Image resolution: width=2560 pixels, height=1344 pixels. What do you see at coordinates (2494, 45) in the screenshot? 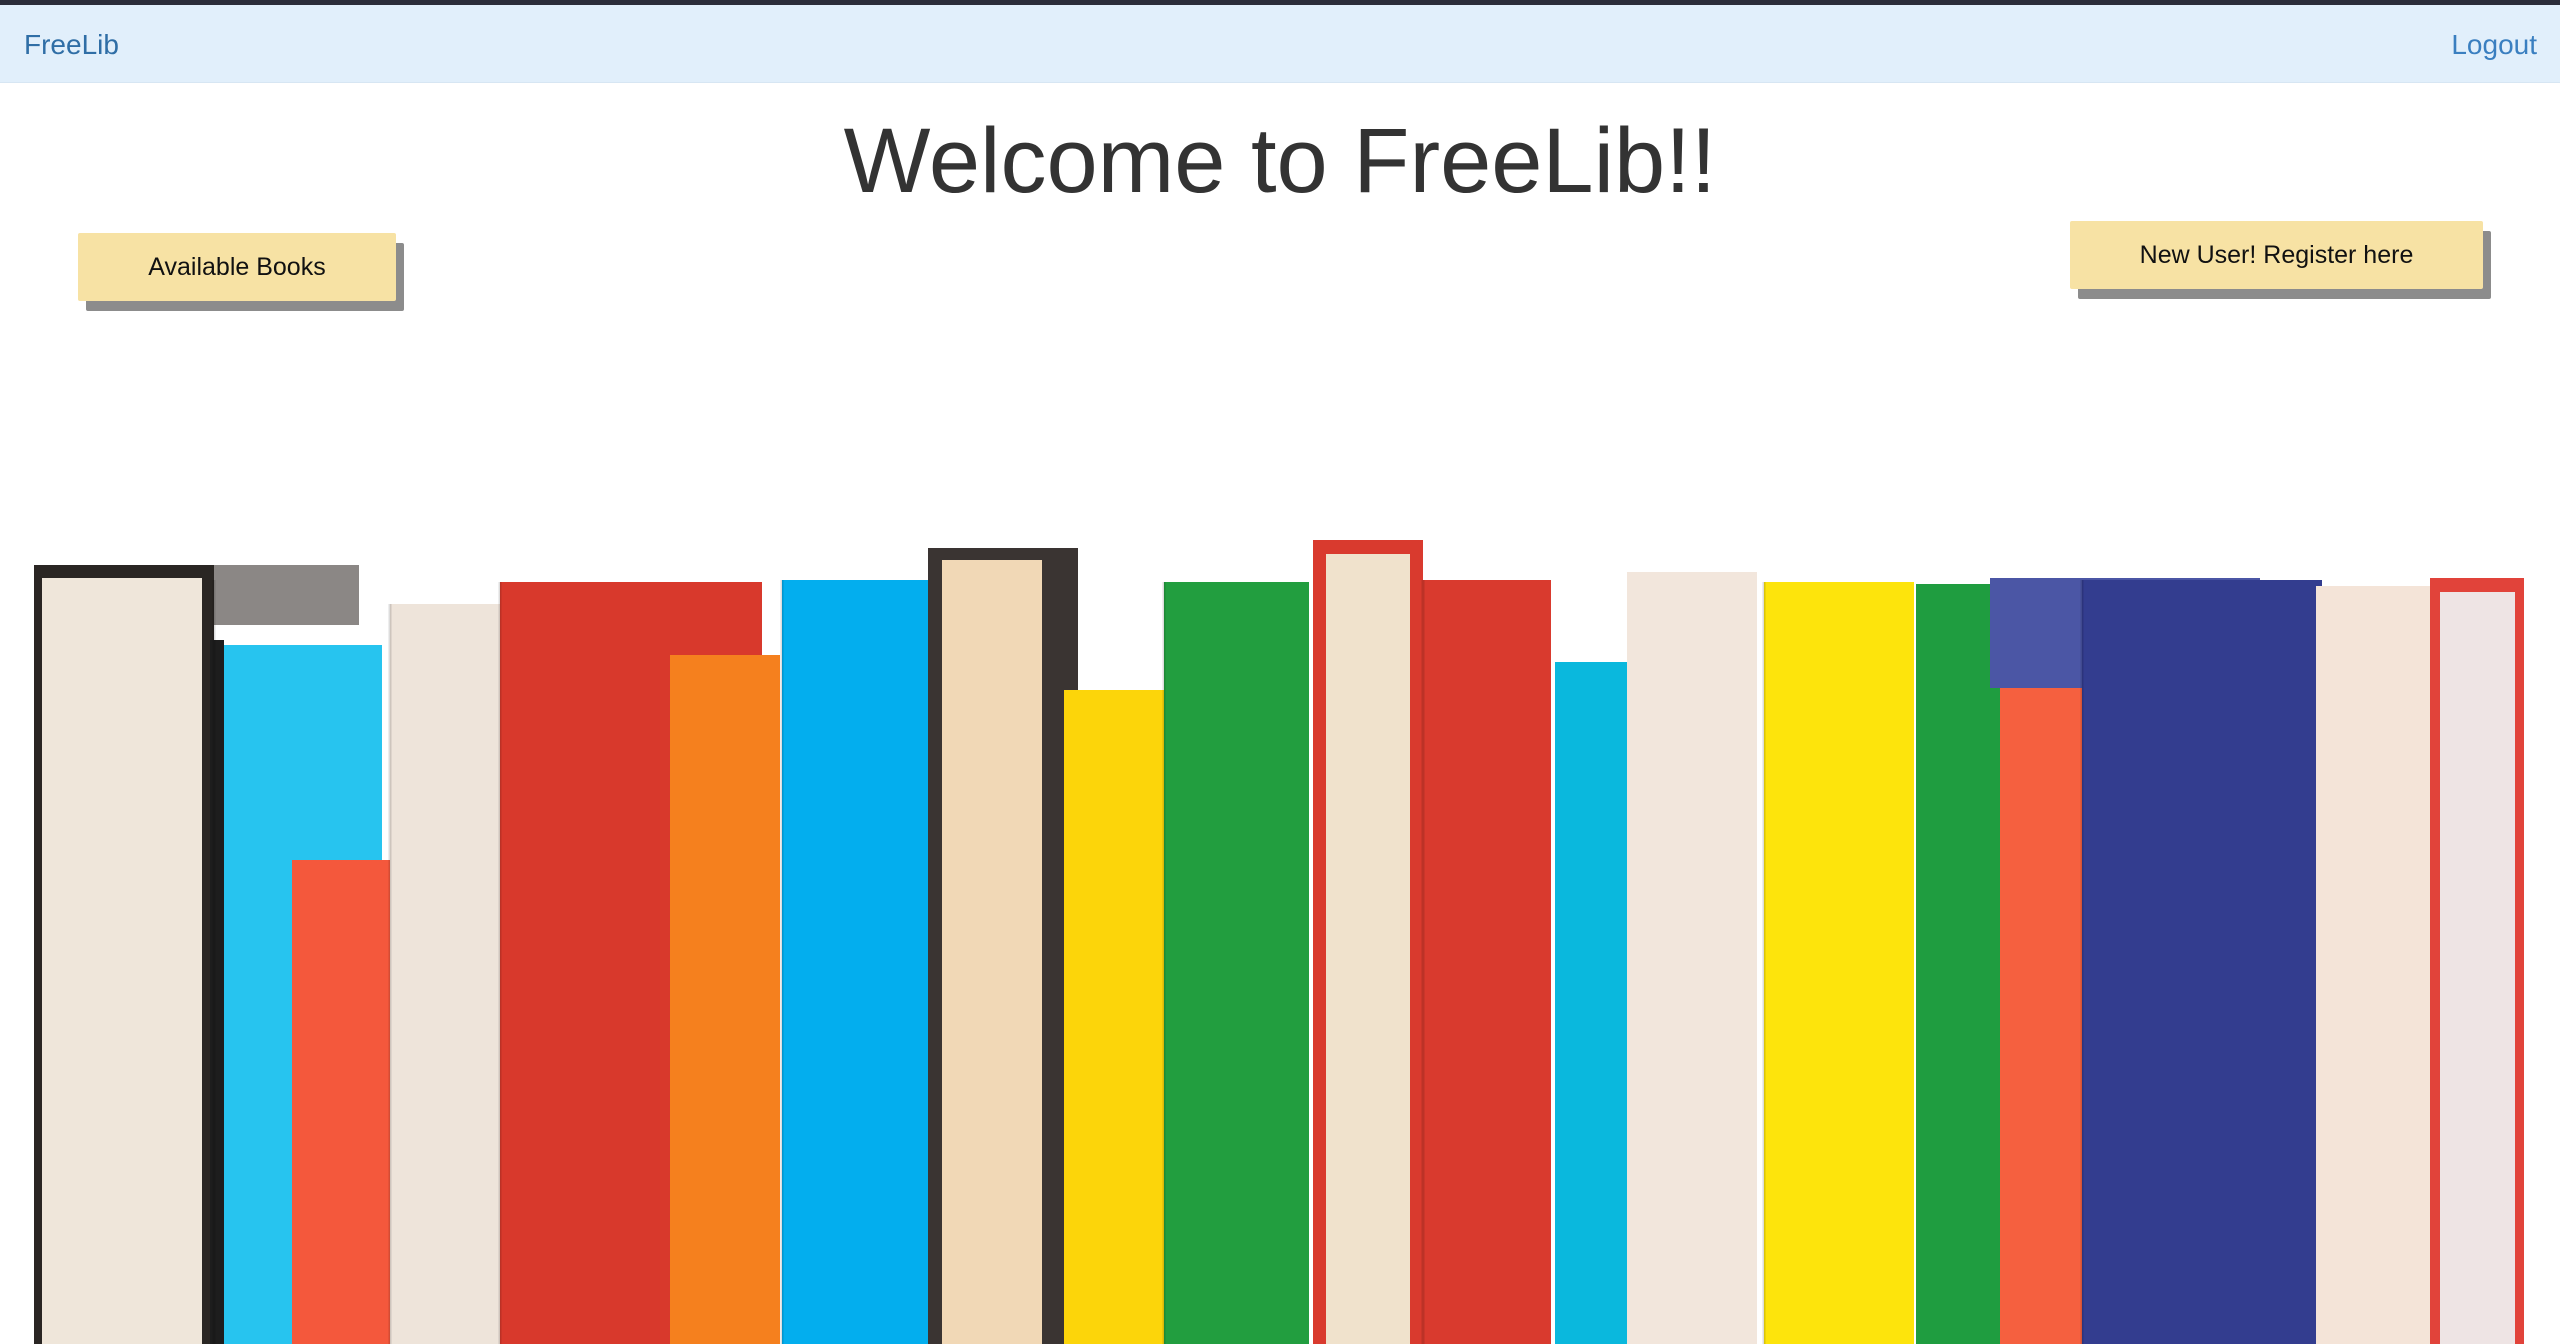
I see `logout-link: Logout` at bounding box center [2494, 45].